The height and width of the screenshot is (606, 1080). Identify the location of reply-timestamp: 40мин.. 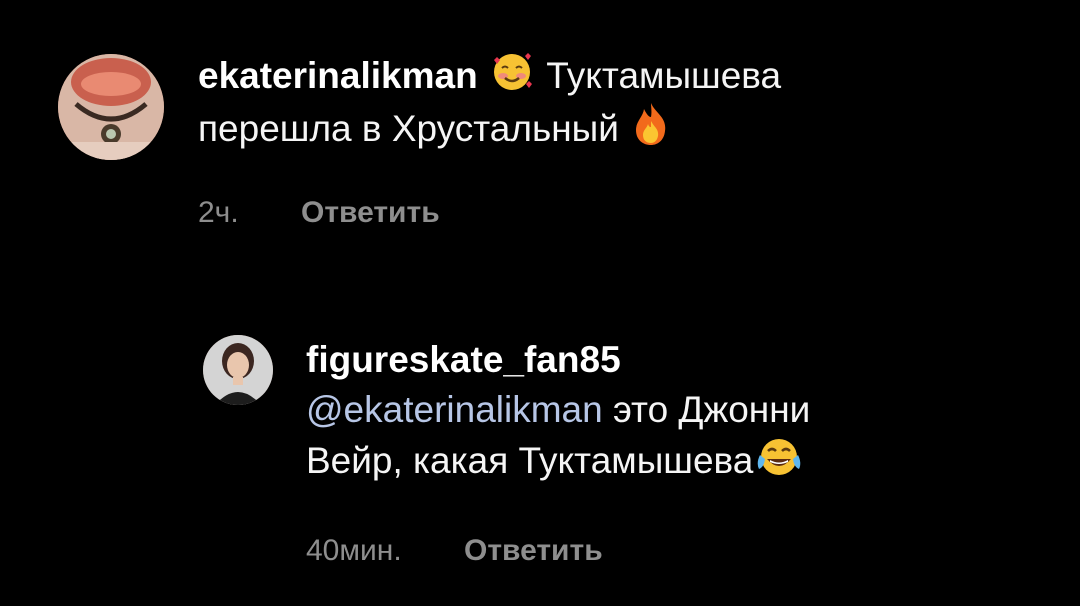
(354, 550).